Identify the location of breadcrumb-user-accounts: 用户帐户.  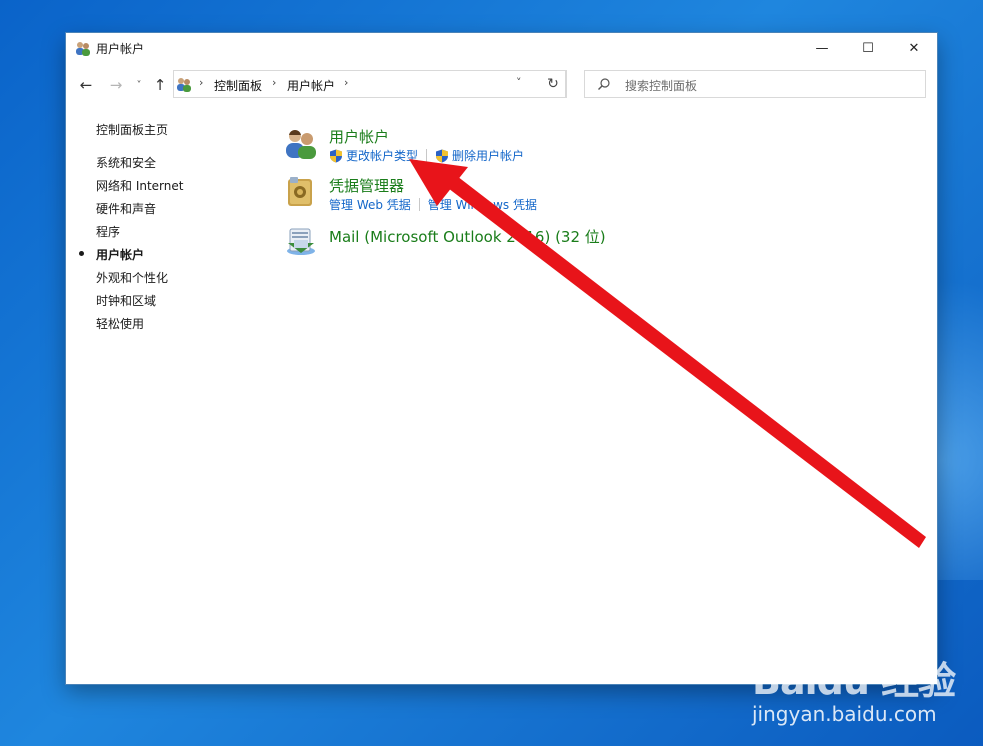
(311, 85).